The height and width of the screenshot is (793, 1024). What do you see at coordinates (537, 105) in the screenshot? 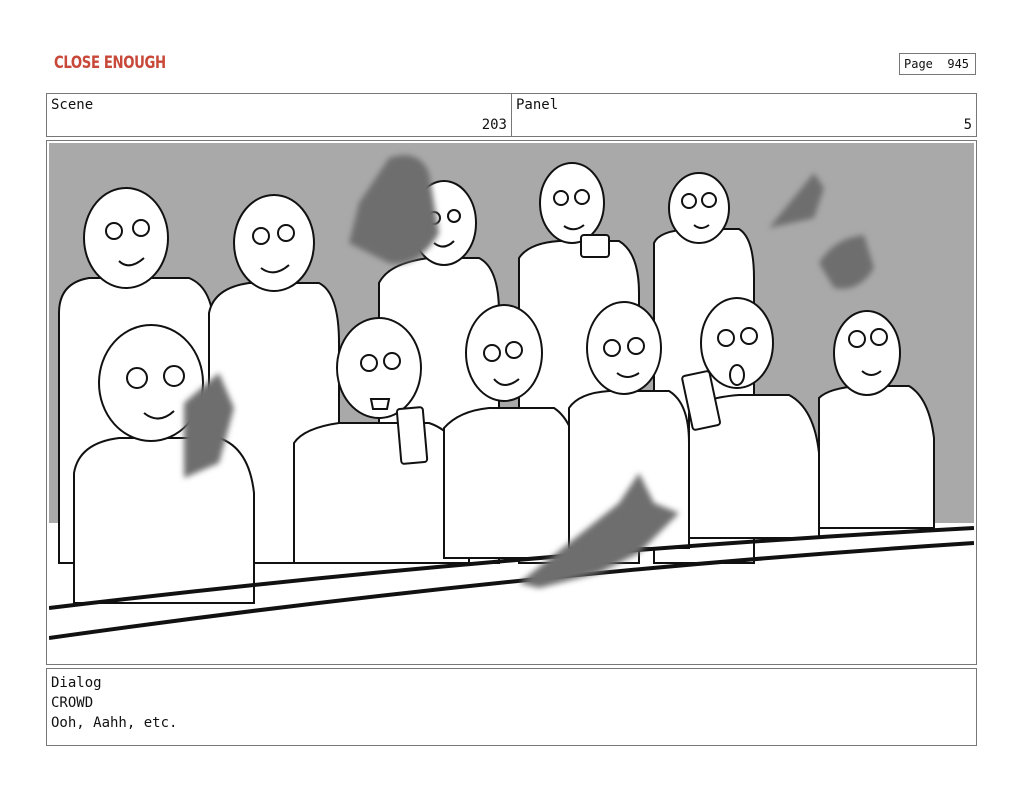
I see `panel-label: Panel` at bounding box center [537, 105].